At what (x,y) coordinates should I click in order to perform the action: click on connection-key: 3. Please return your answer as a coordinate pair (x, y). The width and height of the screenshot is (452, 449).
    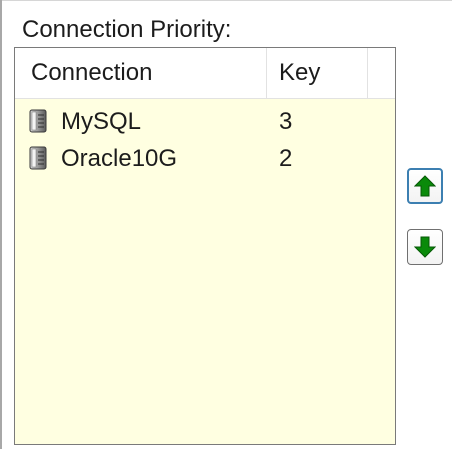
    Looking at the image, I should click on (286, 121).